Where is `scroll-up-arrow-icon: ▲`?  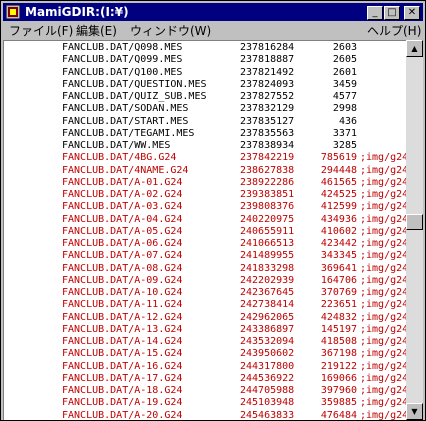 scroll-up-arrow-icon: ▲ is located at coordinates (414, 48).